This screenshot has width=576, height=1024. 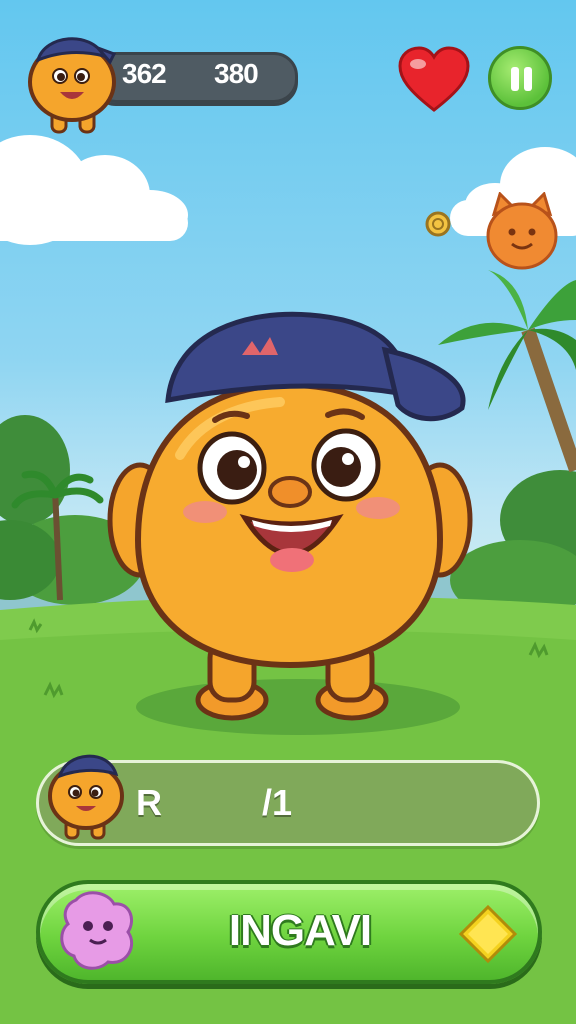 I want to click on yellow-diamond-icon, so click(x=488, y=934).